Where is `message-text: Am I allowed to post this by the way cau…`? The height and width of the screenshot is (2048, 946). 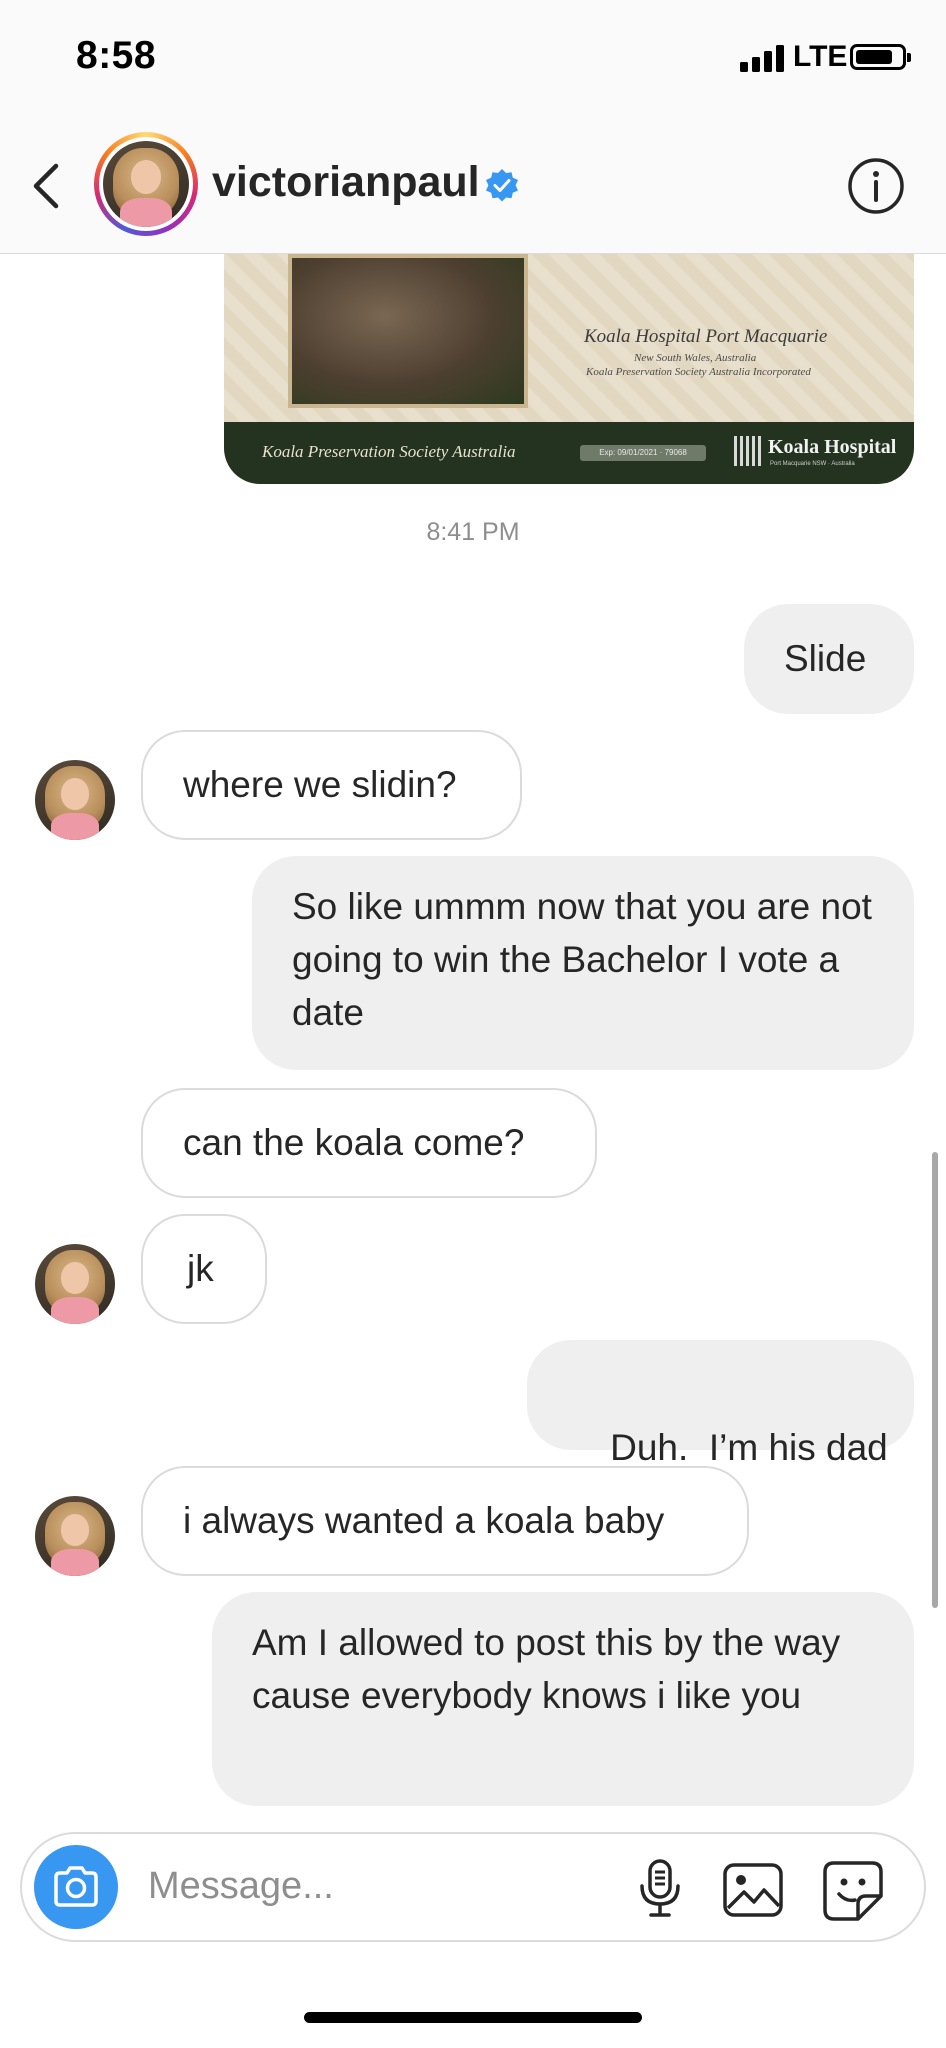
message-text: Am I allowed to post this by the way cau… is located at coordinates (546, 1669).